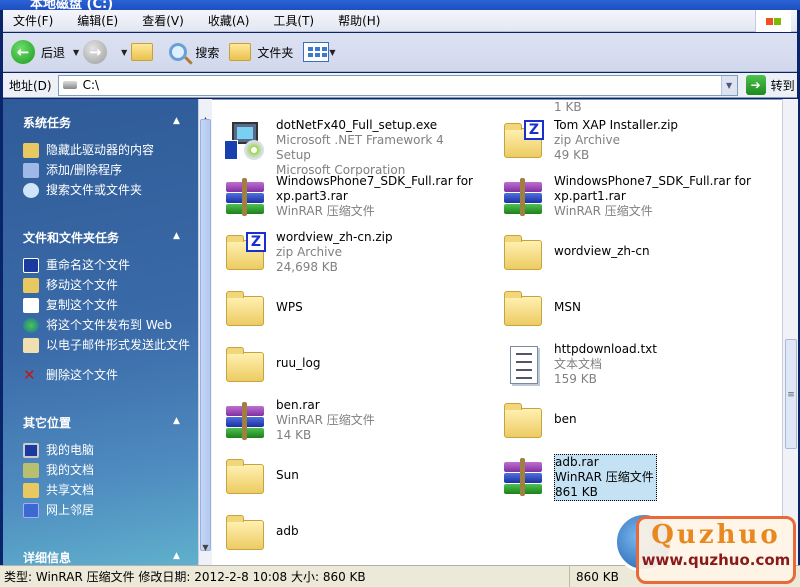 This screenshot has width=800, height=587. Describe the element at coordinates (728, 85) in the screenshot. I see `address-dropdown-icon: ▼` at that location.